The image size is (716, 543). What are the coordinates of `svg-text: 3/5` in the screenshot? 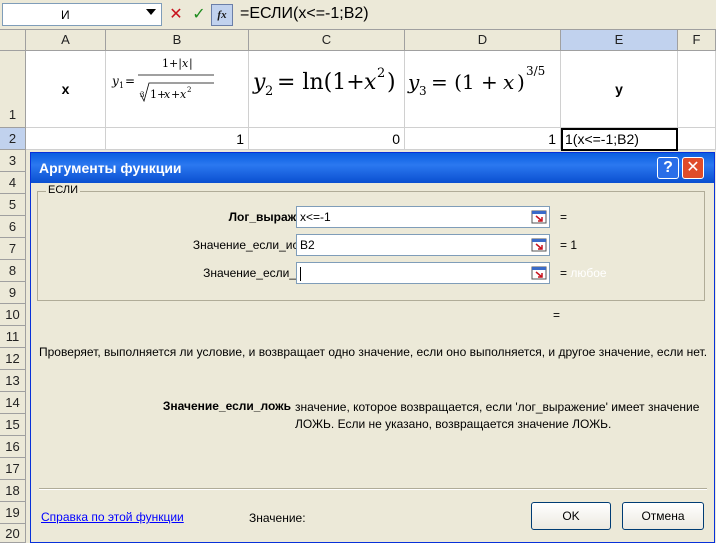 It's located at (535, 71).